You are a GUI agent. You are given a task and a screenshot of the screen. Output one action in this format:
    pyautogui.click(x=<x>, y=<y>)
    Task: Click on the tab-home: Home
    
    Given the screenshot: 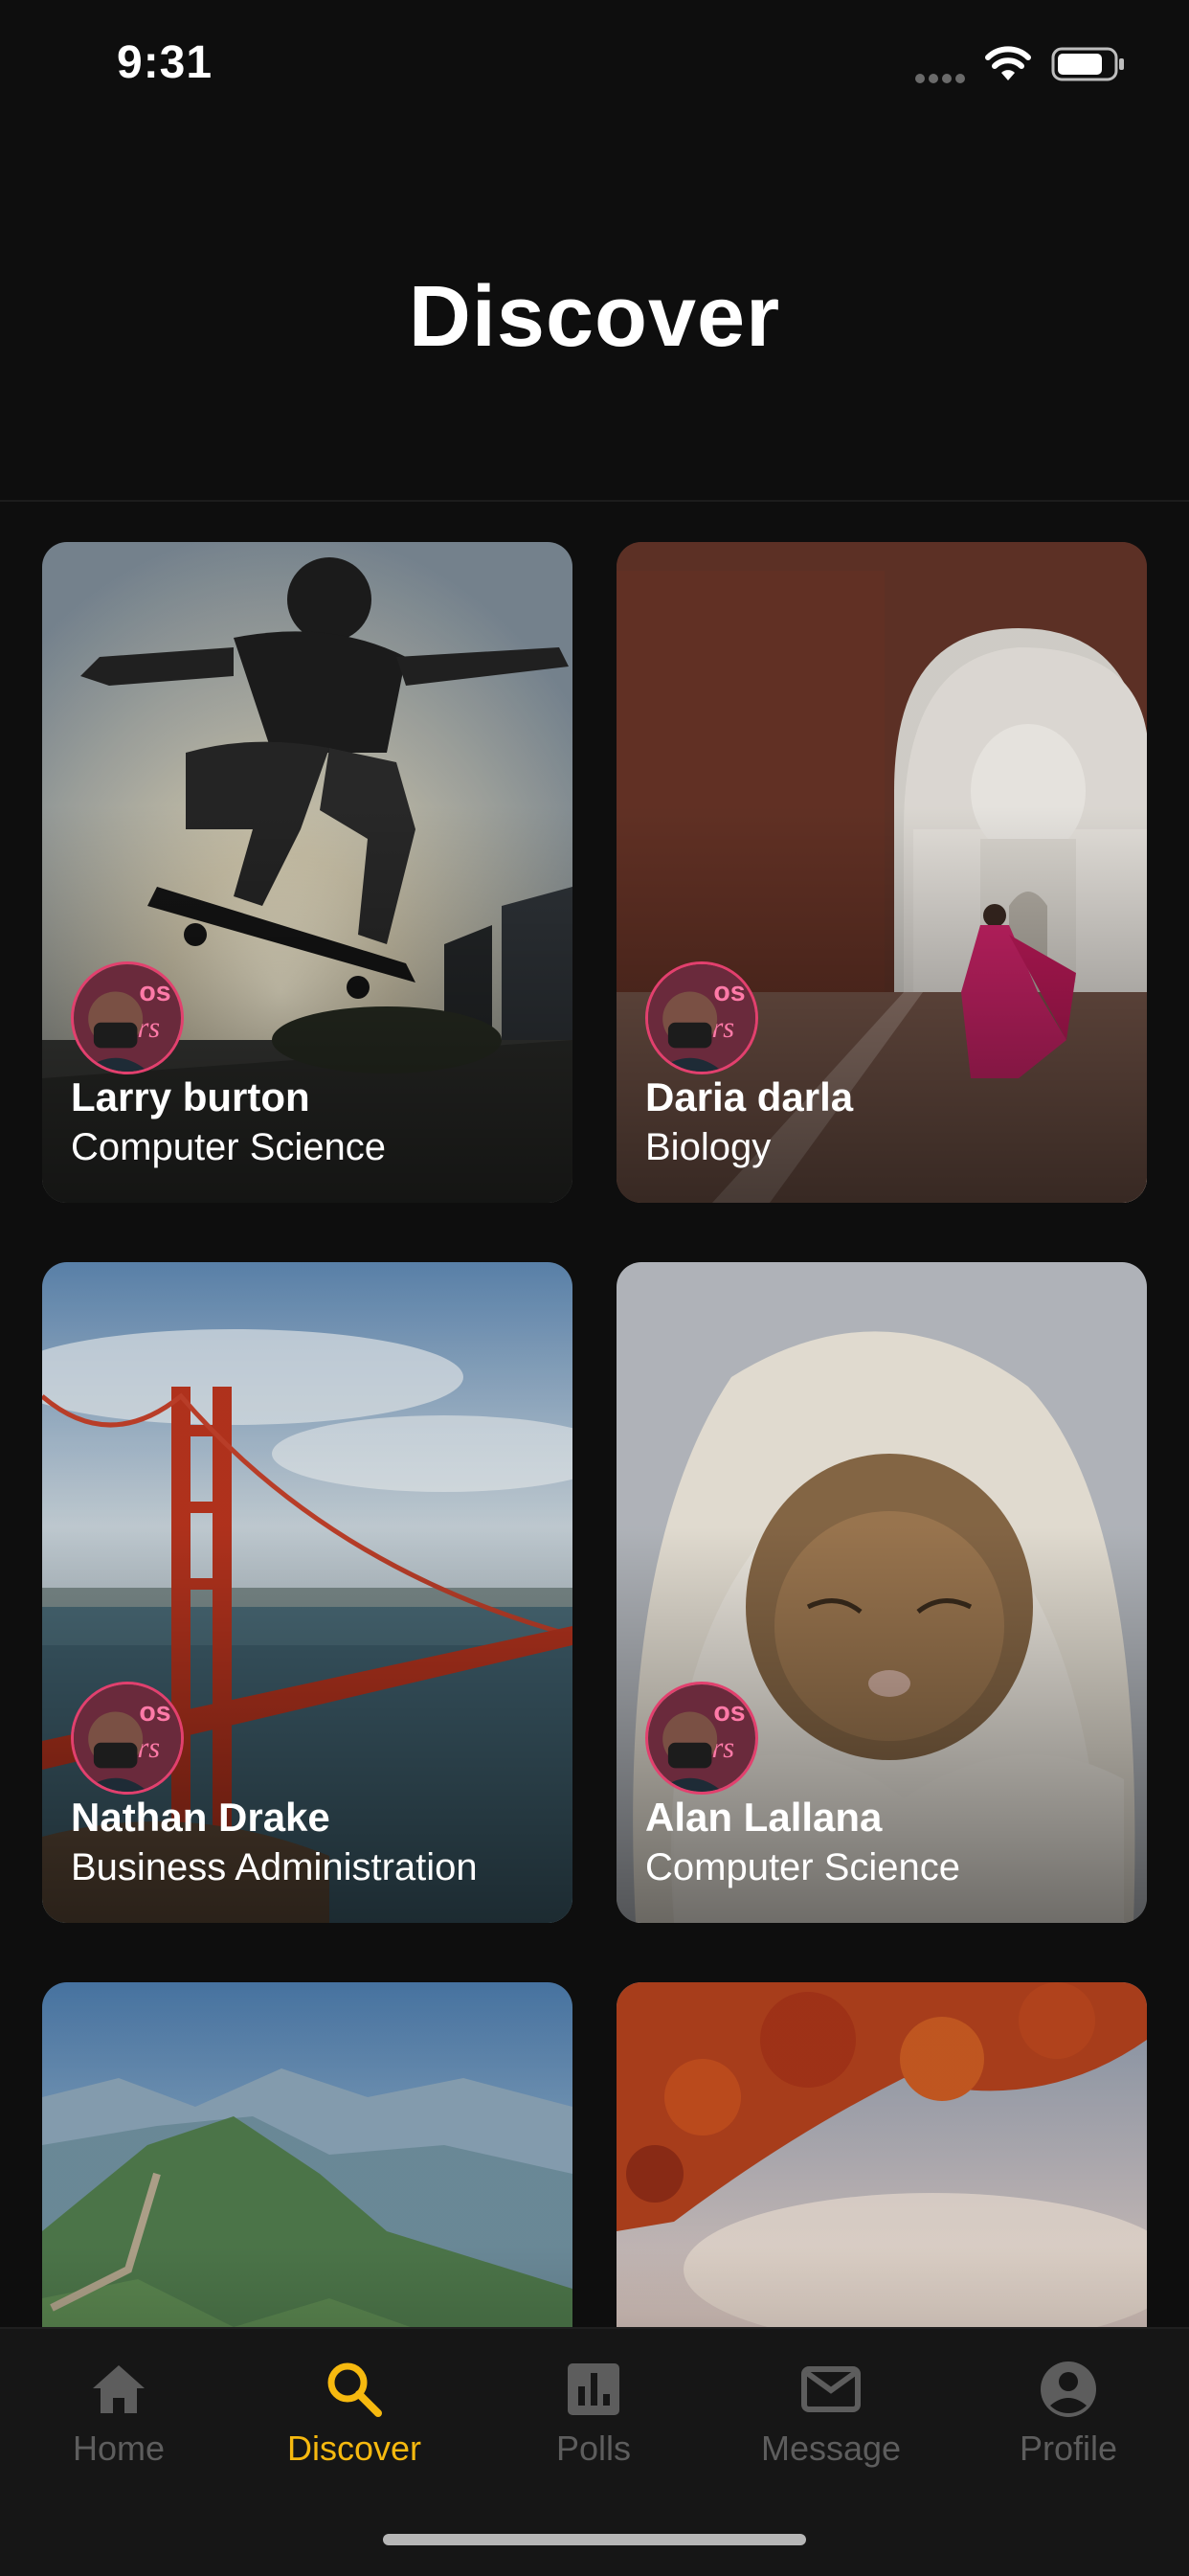 What is the action you would take?
    pyautogui.click(x=118, y=2425)
    